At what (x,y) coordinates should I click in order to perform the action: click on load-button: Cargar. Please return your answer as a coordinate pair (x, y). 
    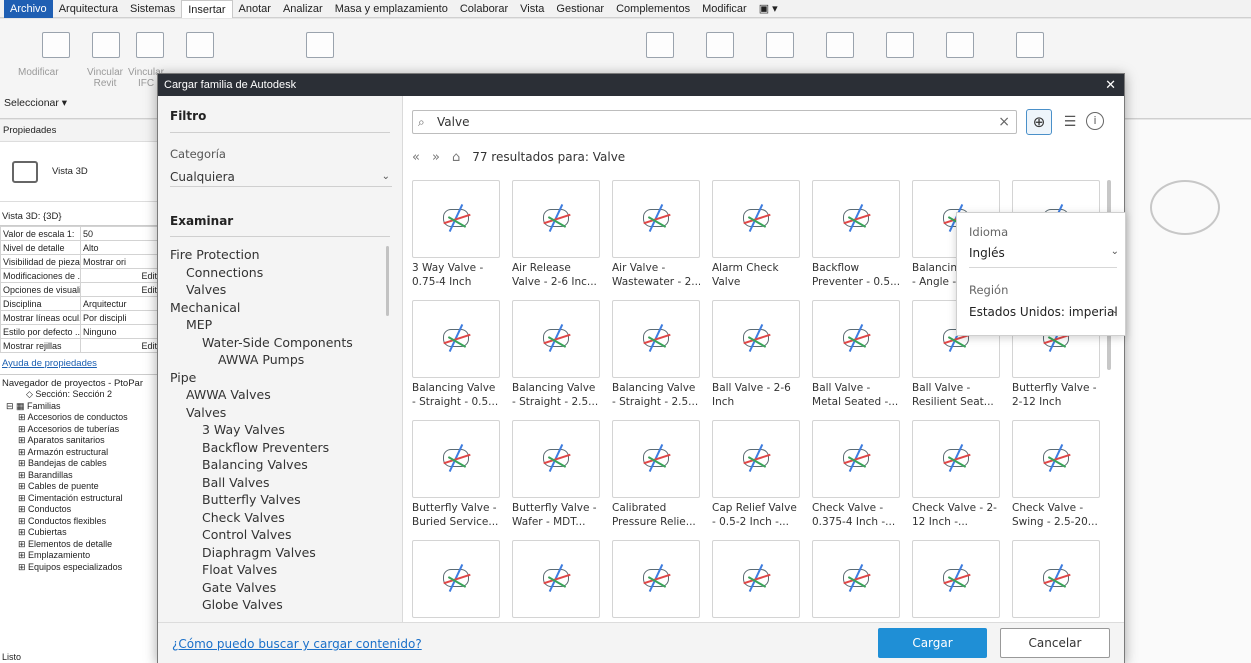
    Looking at the image, I should click on (932, 643).